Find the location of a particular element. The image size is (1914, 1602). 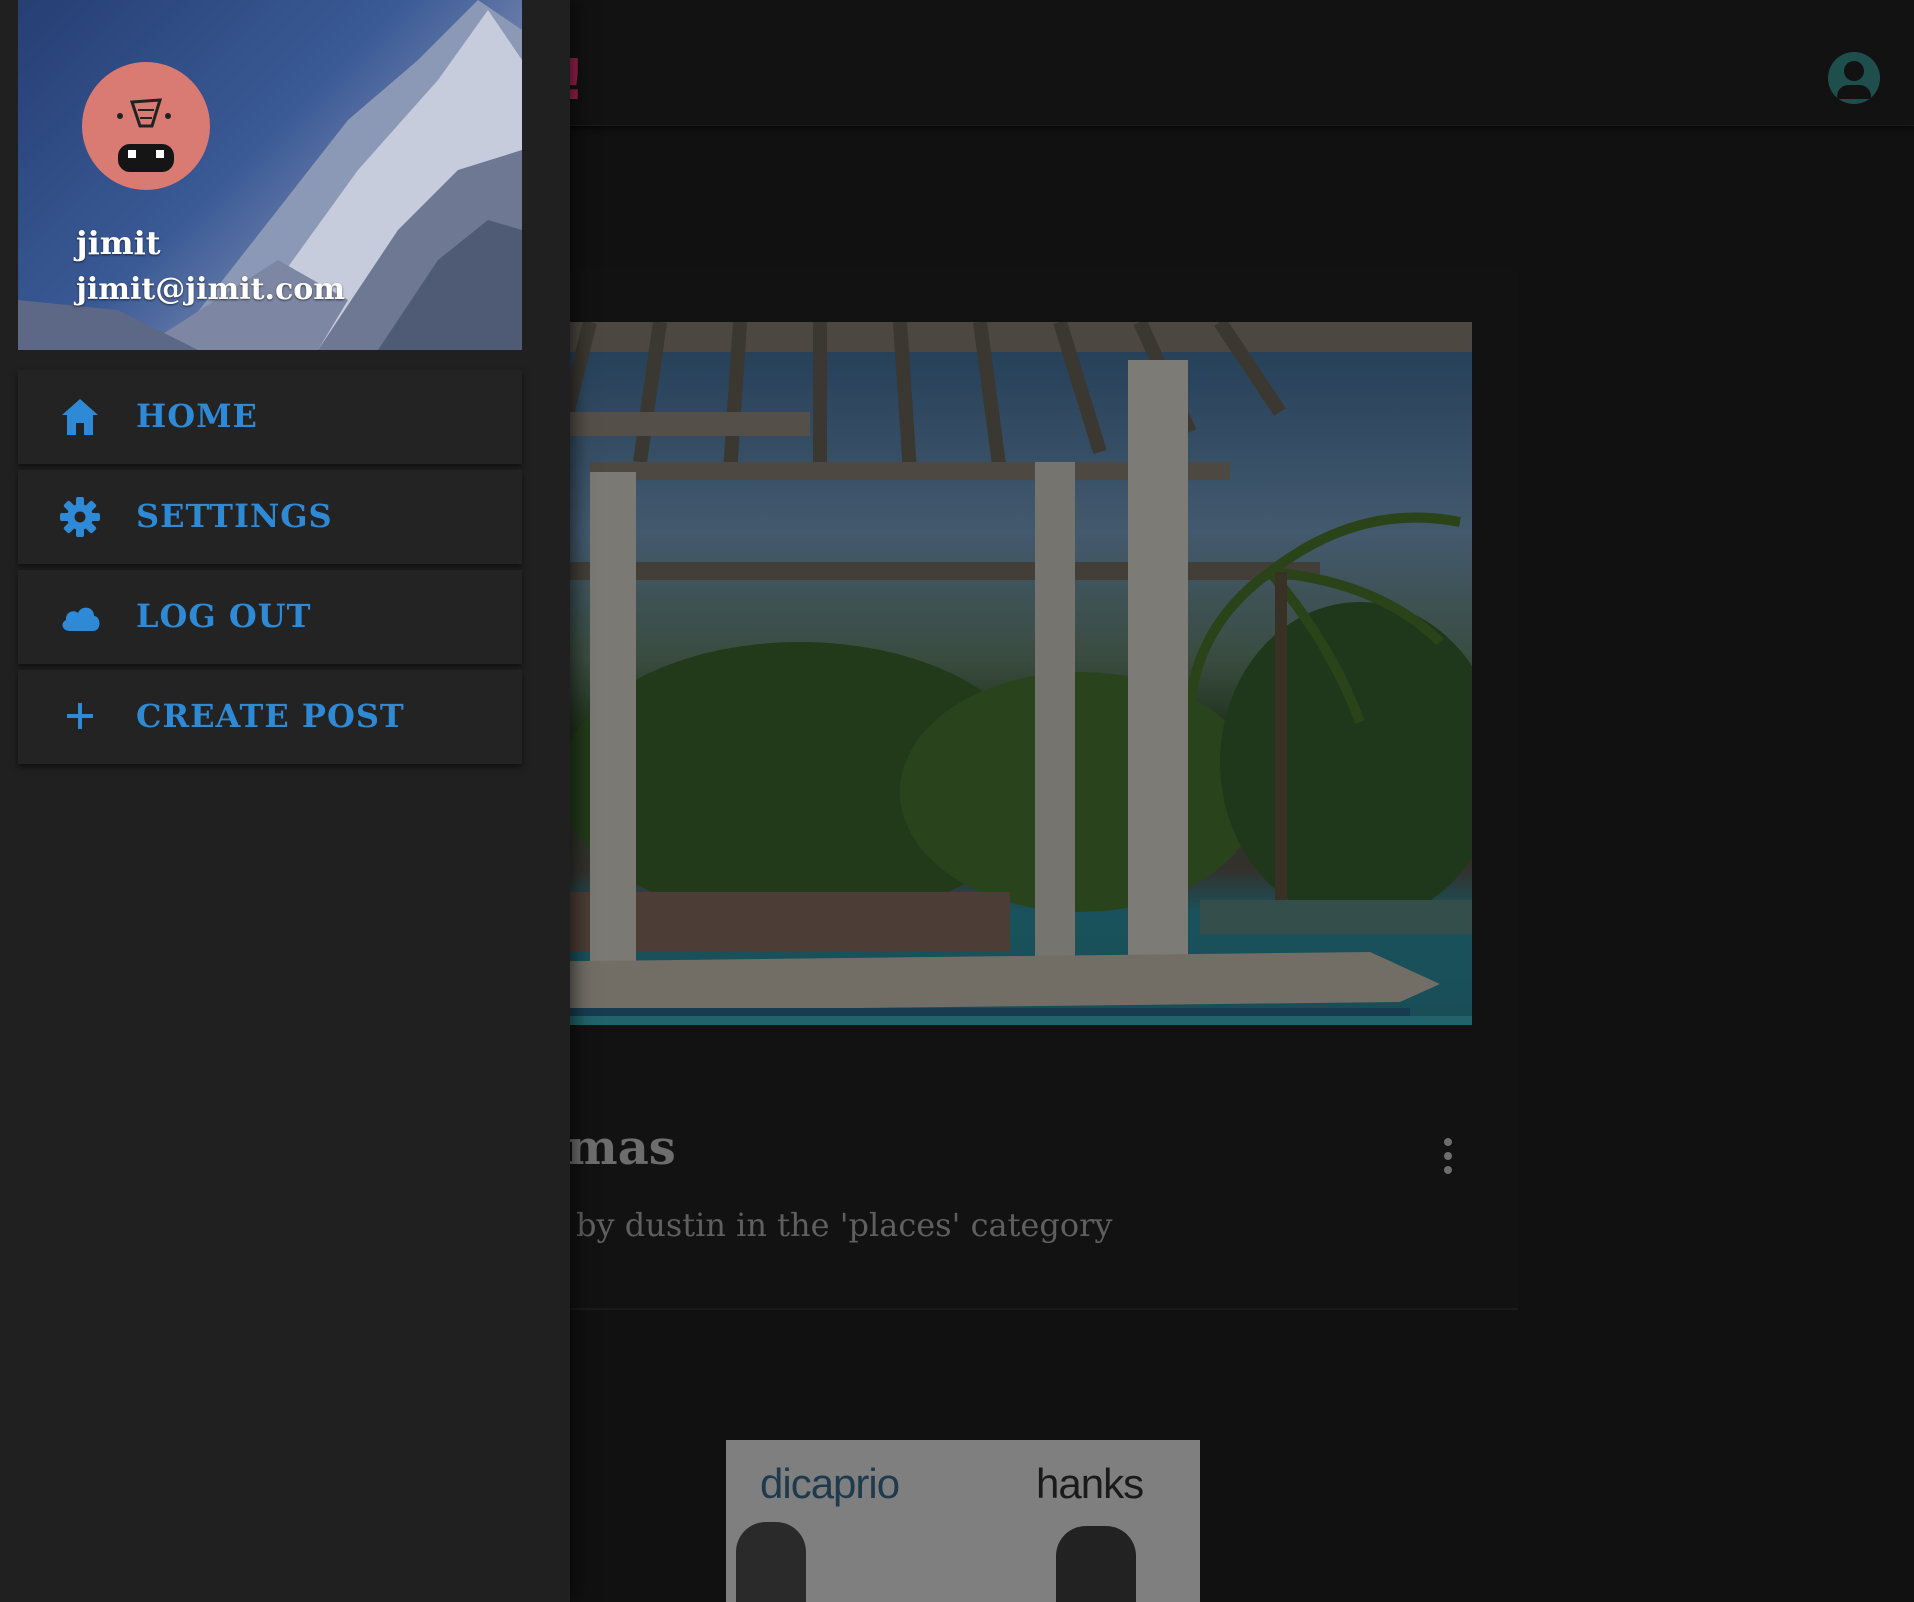

drawer-item-label: CREATE POST is located at coordinates (270, 716).